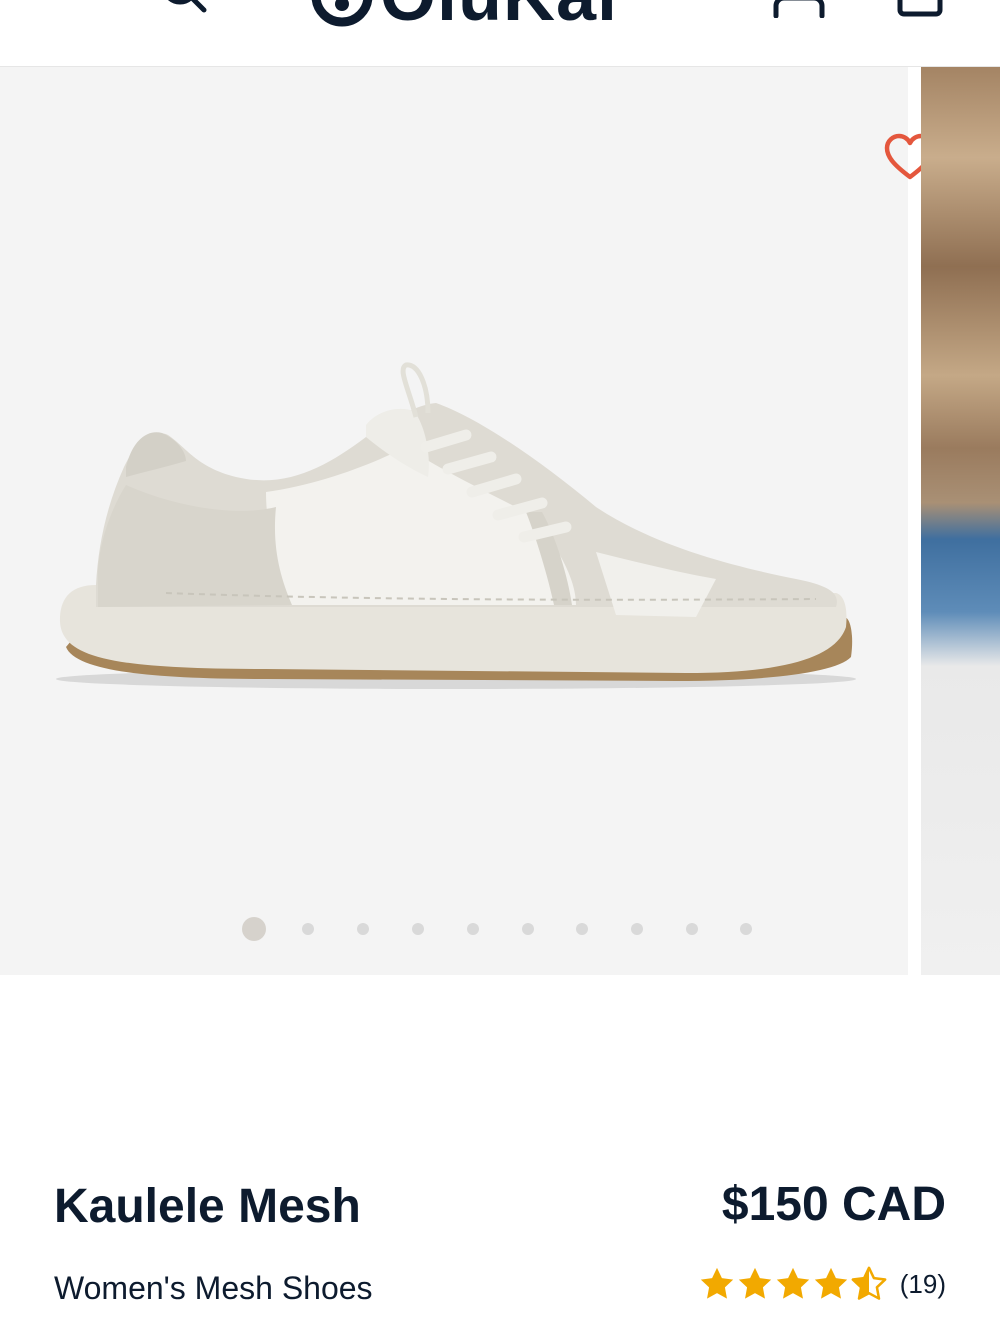 The height and width of the screenshot is (1333, 1000). I want to click on logo-text: OluKai, so click(499, 16).